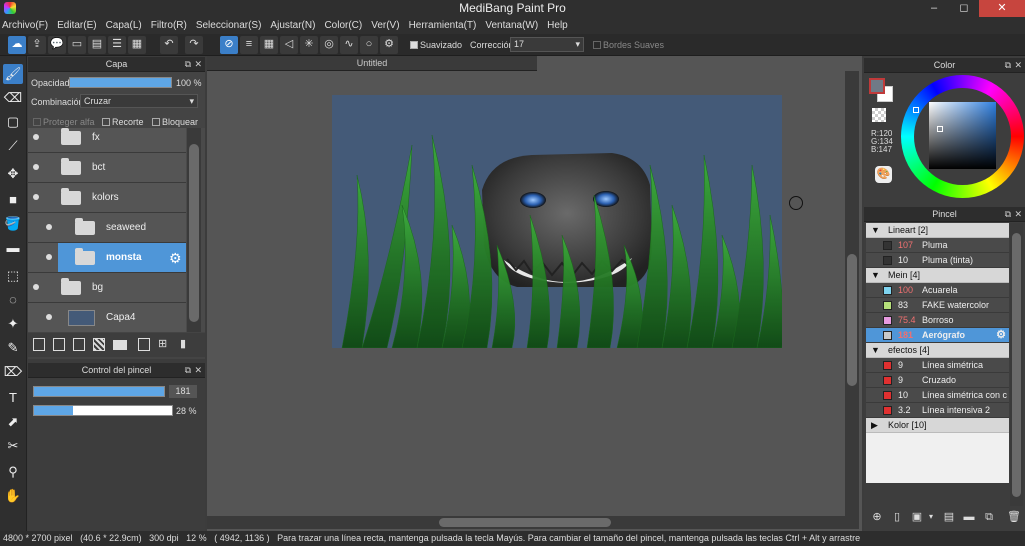 This screenshot has width=1025, height=546. Describe the element at coordinates (137, 45) in the screenshot. I see `grid-icon: ▦` at that location.